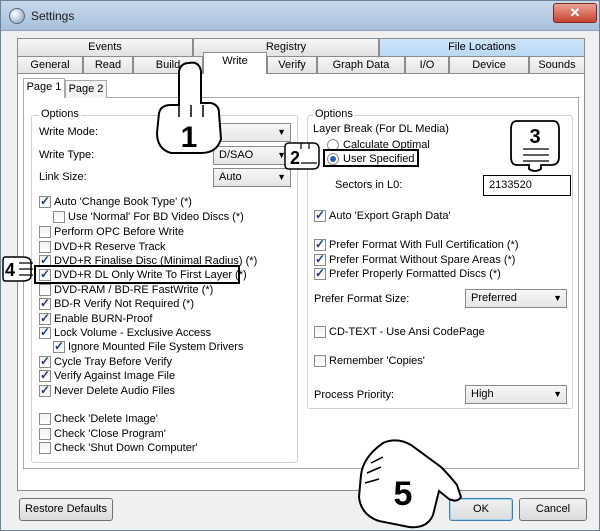  I want to click on tab-io: I/O, so click(427, 65).